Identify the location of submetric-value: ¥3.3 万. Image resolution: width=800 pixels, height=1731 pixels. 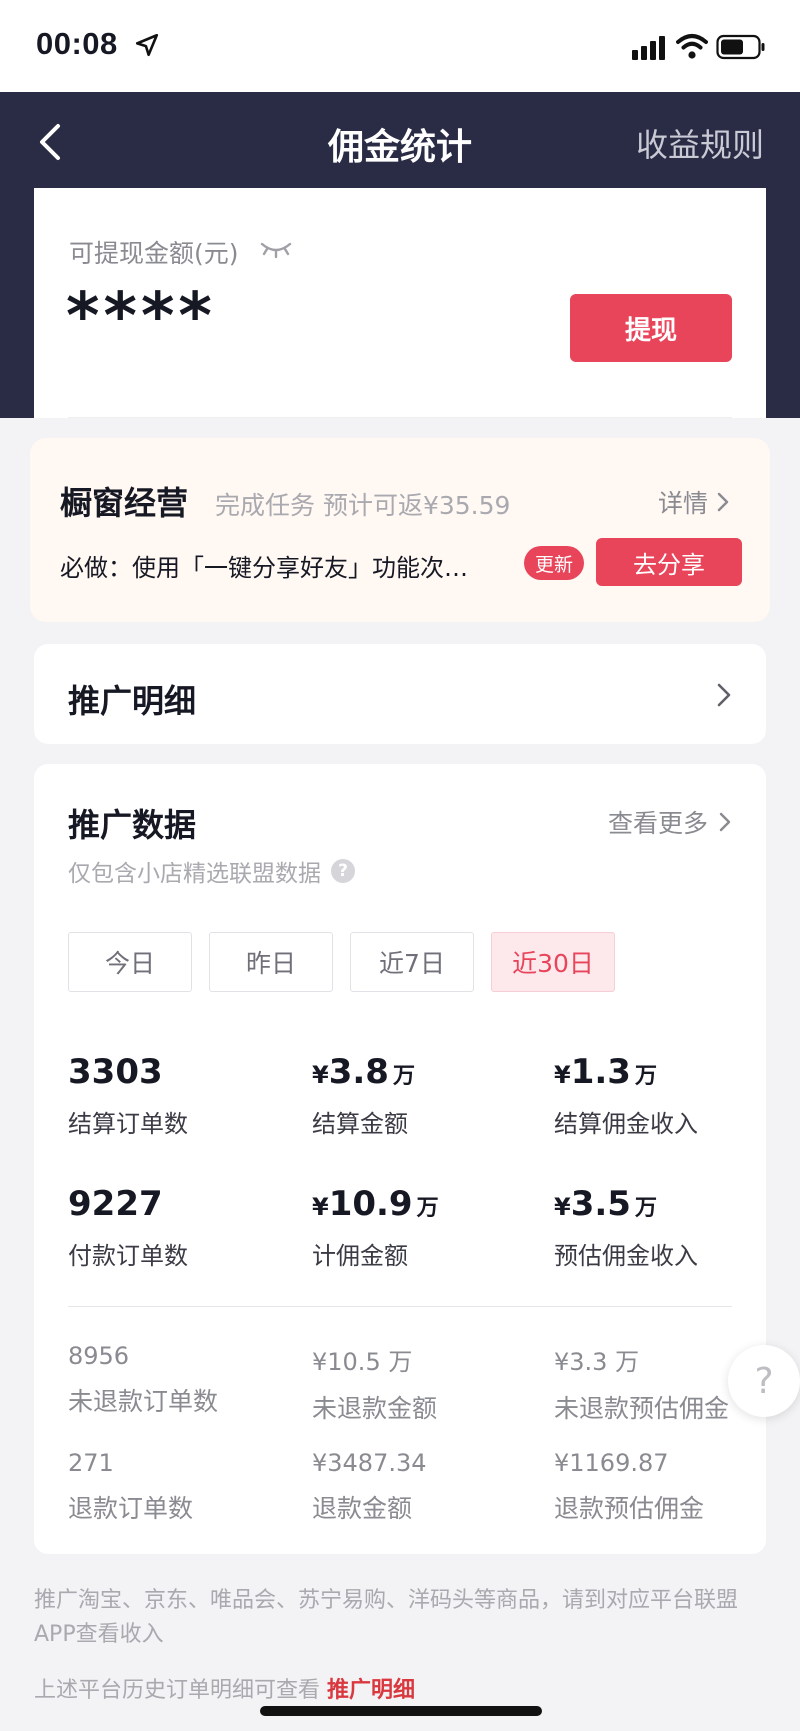
(597, 1362).